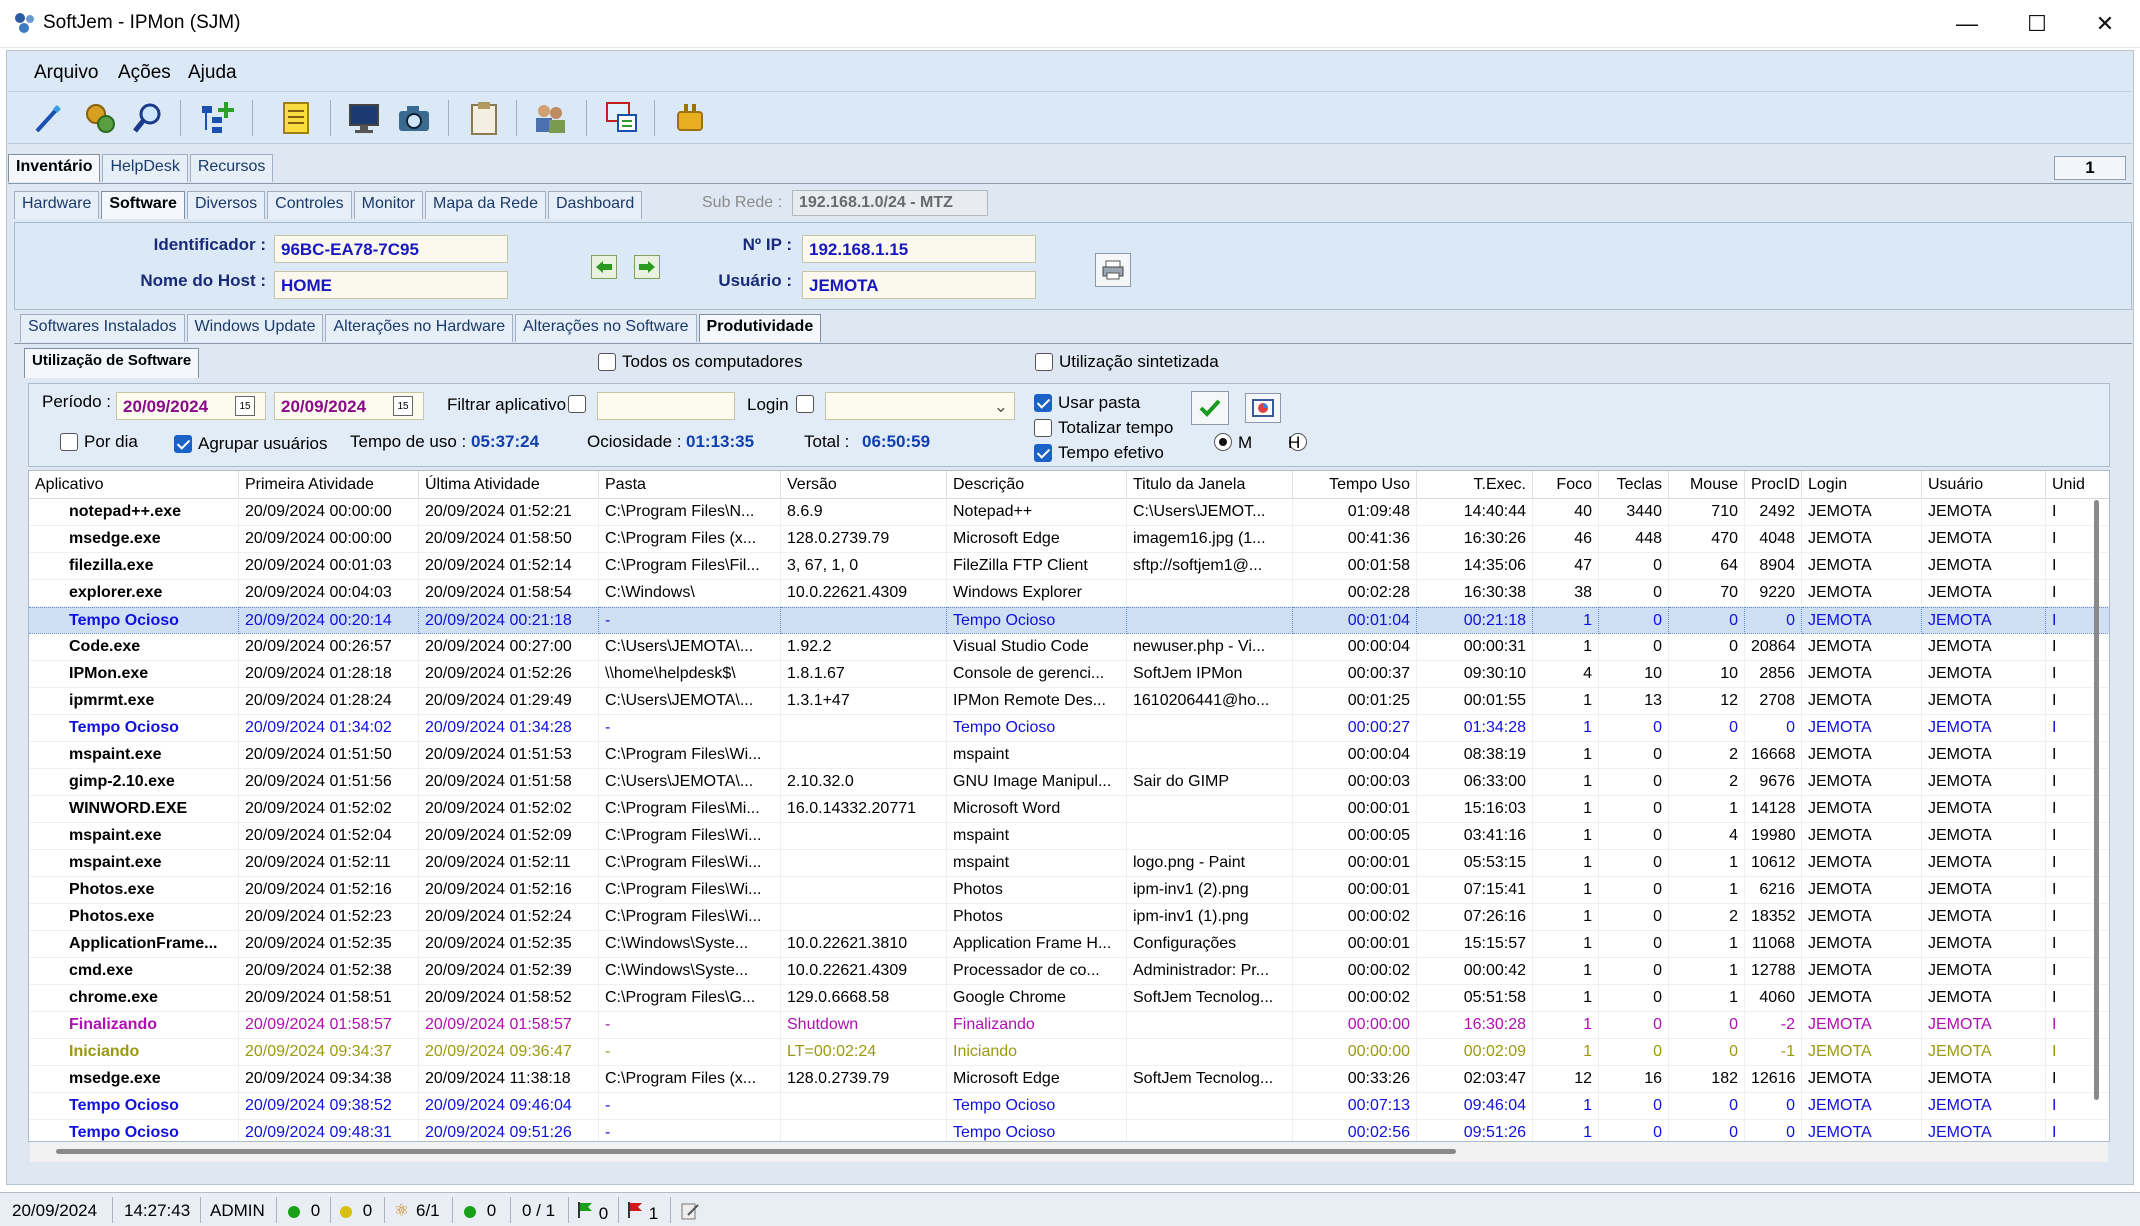 This screenshot has height=1226, width=2140. What do you see at coordinates (484, 118) in the screenshot?
I see `clipboard-icon` at bounding box center [484, 118].